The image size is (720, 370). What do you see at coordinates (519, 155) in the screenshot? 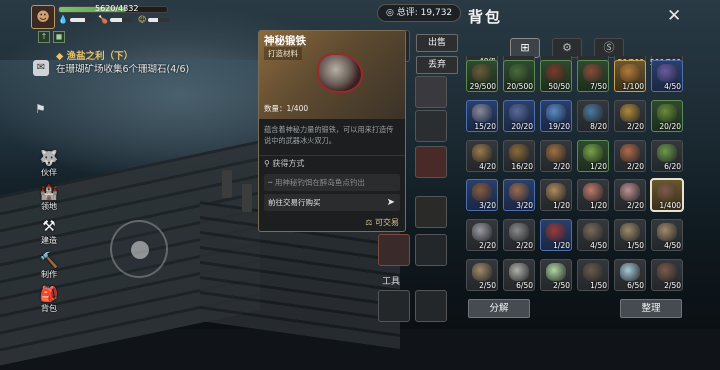
I see `inventory-slot: 16/20` at bounding box center [519, 155].